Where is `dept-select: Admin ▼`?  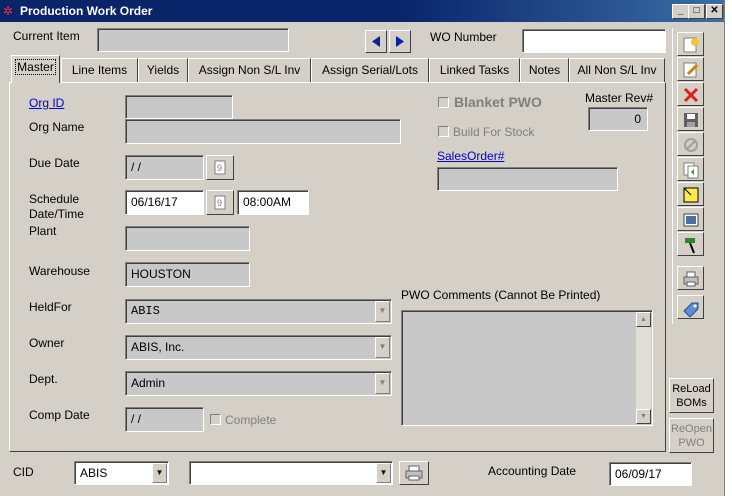
dept-select: Admin ▼ is located at coordinates (258, 383).